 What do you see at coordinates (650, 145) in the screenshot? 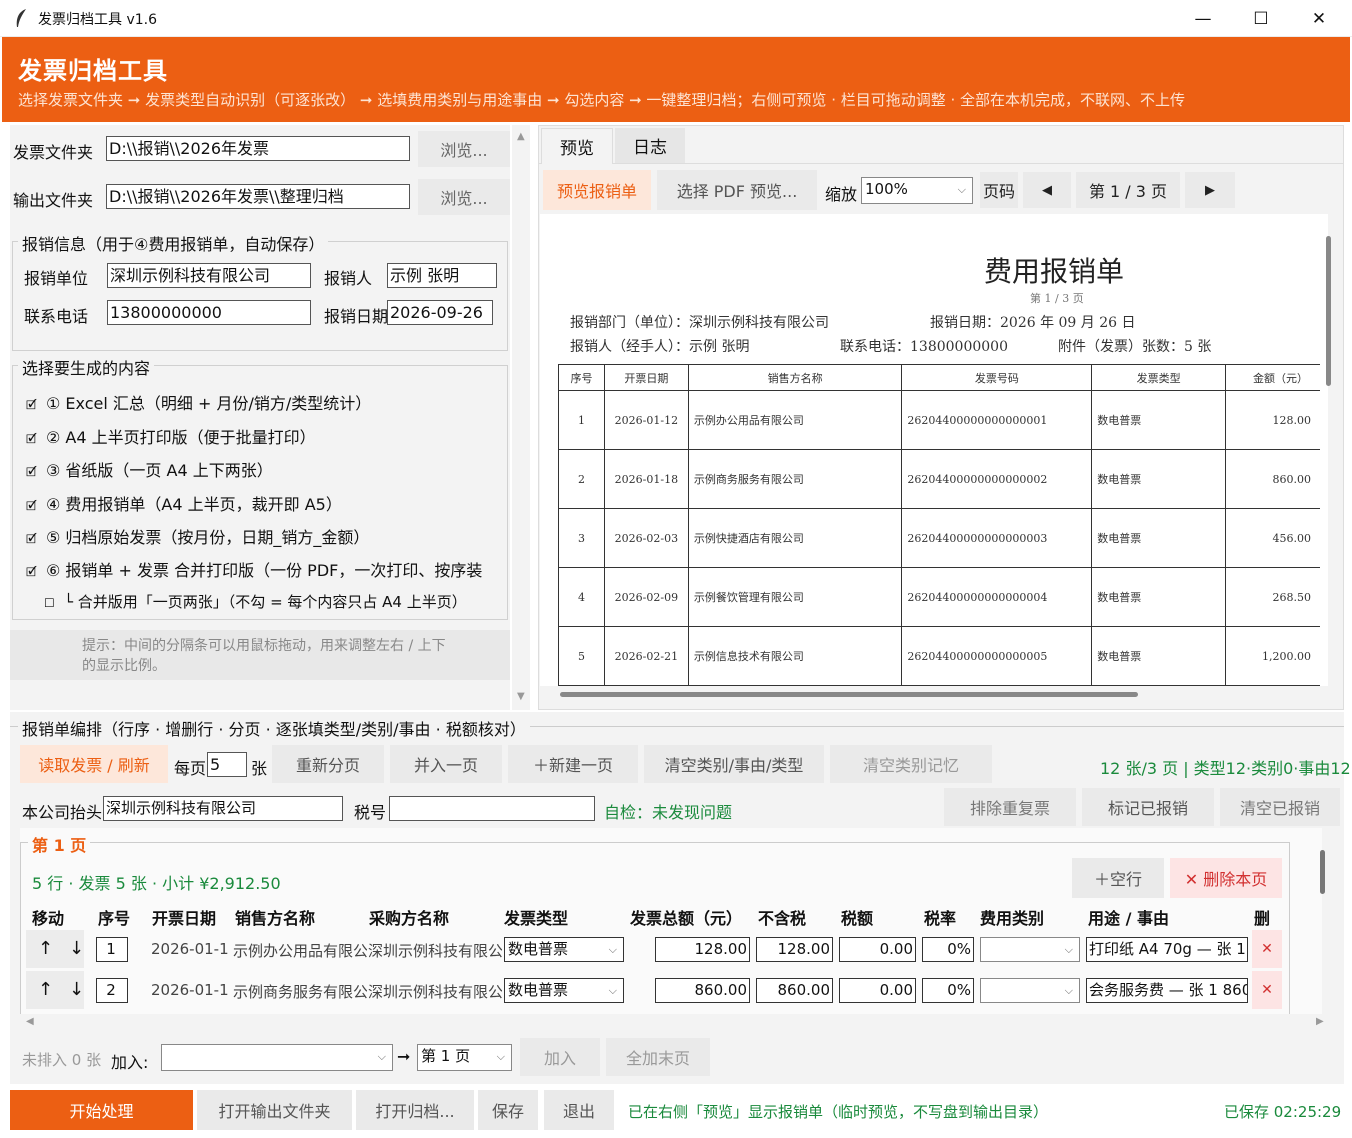
I see `tab-log: 日志` at bounding box center [650, 145].